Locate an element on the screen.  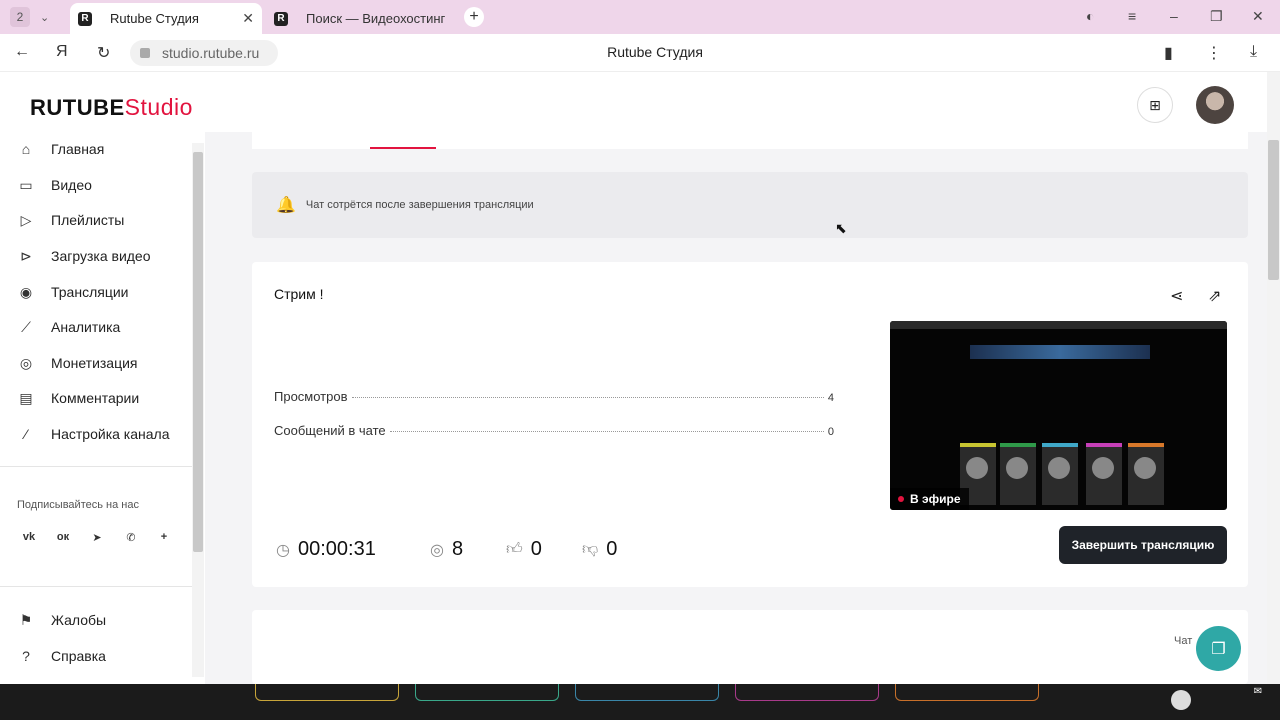
sidebar-item-playlists: ▷ Плейлисты is located at coordinates (70, 220).